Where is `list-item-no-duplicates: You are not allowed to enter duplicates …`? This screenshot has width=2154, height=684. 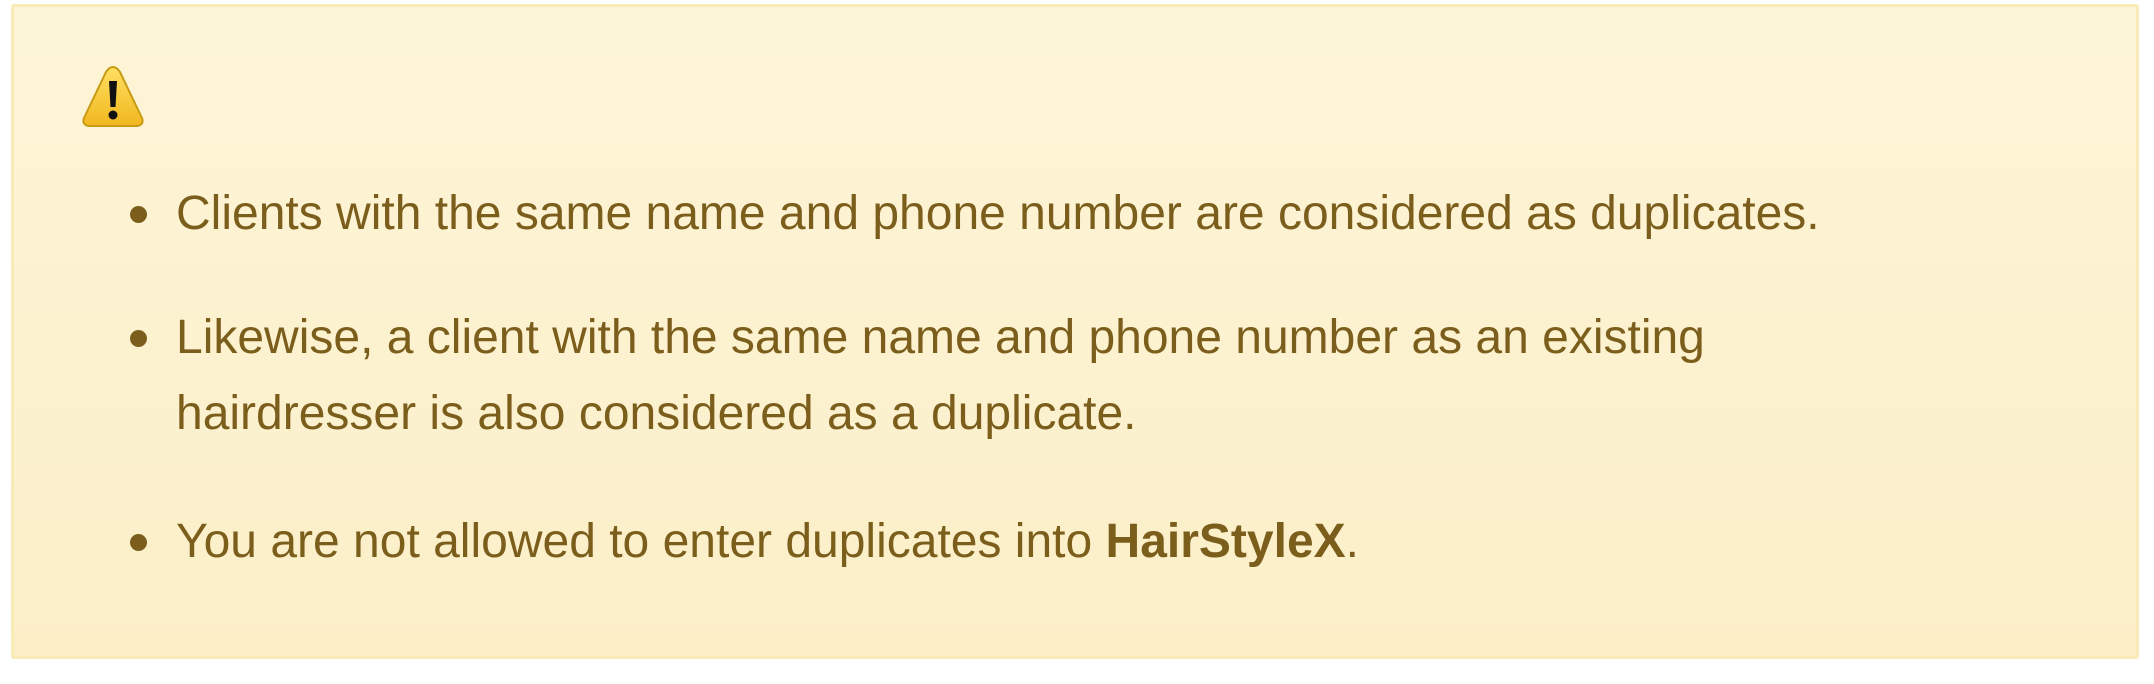 list-item-no-duplicates: You are not allowed to enter duplicates … is located at coordinates (1053, 542).